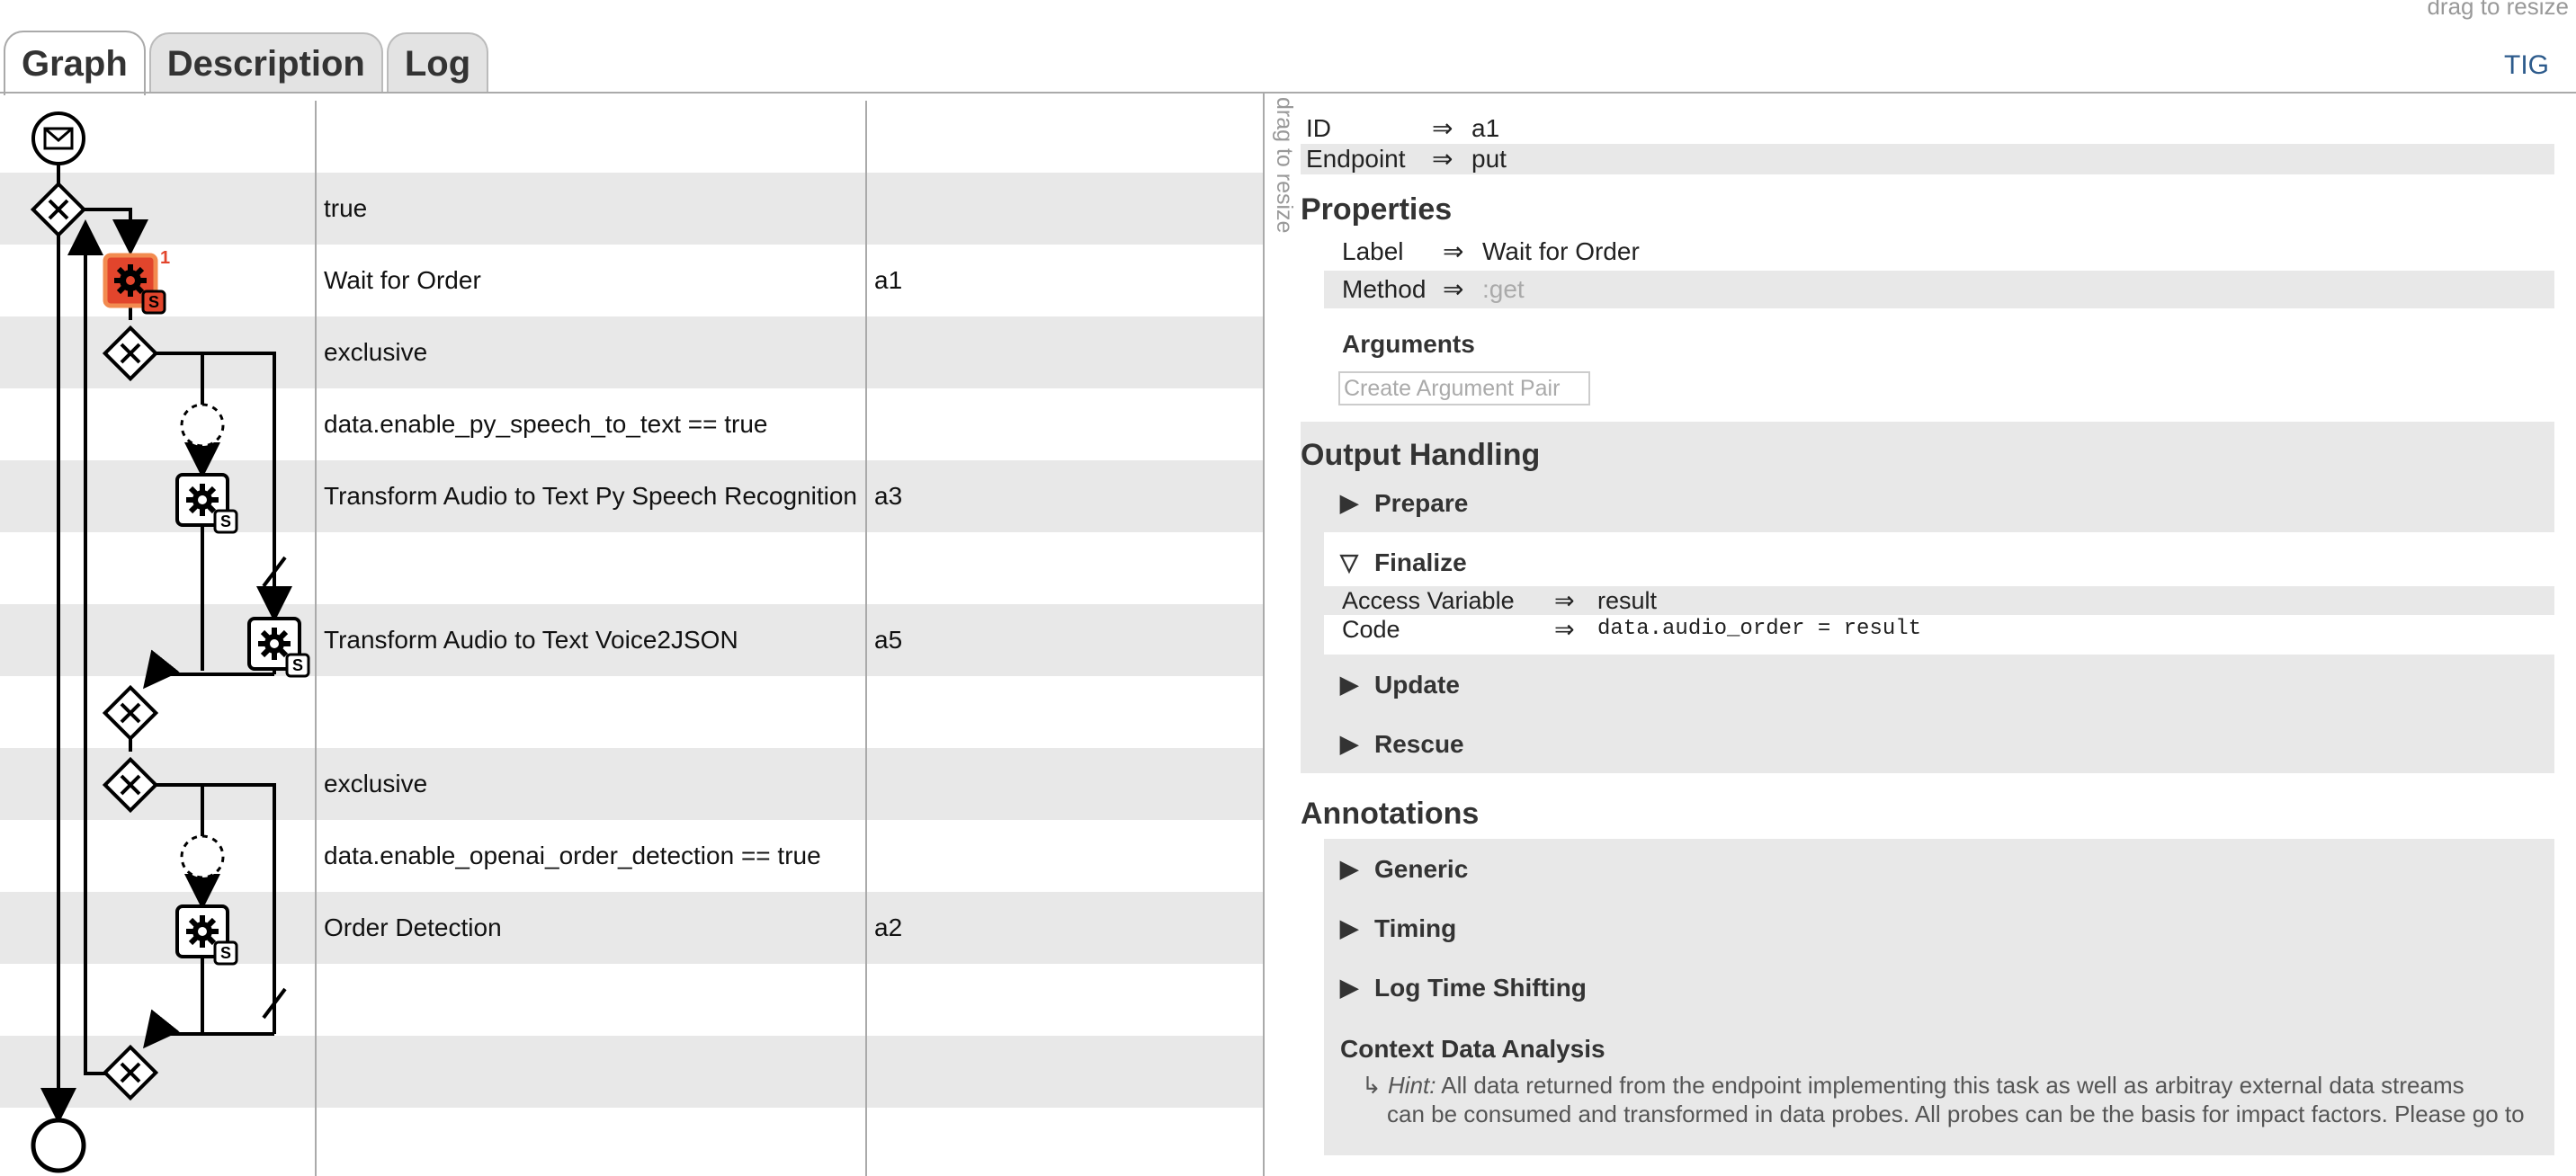 Image resolution: width=2576 pixels, height=1176 pixels. I want to click on endpoint-value: put, so click(1489, 159).